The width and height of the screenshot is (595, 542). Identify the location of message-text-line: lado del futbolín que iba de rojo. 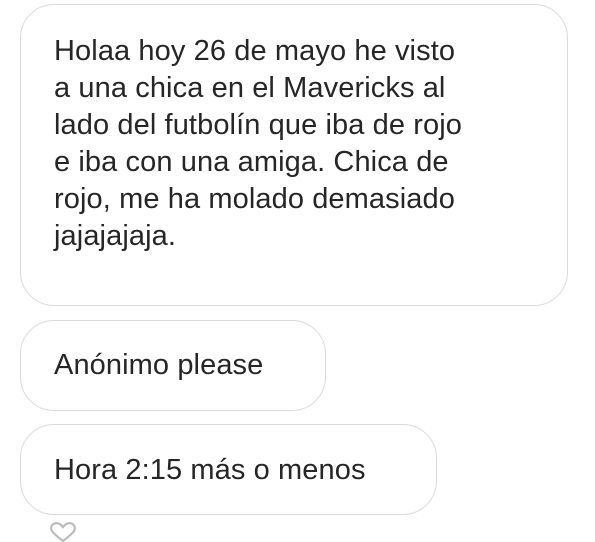
(258, 125).